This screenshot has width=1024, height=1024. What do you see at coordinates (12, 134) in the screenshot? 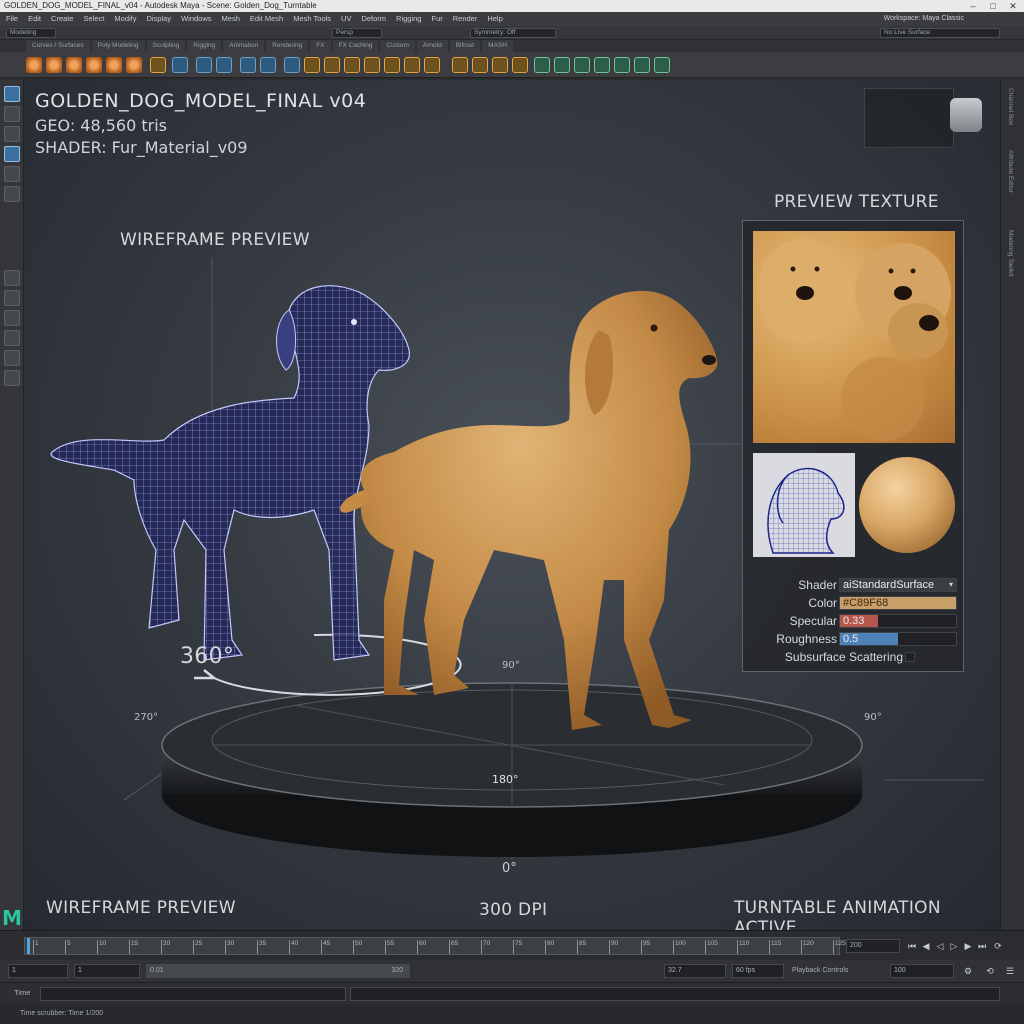
I see `paint-select-icon` at bounding box center [12, 134].